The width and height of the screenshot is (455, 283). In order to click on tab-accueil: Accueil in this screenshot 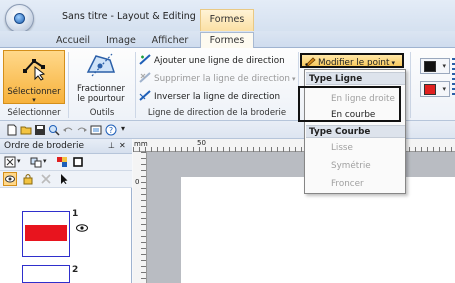, I will do `click(73, 41)`.